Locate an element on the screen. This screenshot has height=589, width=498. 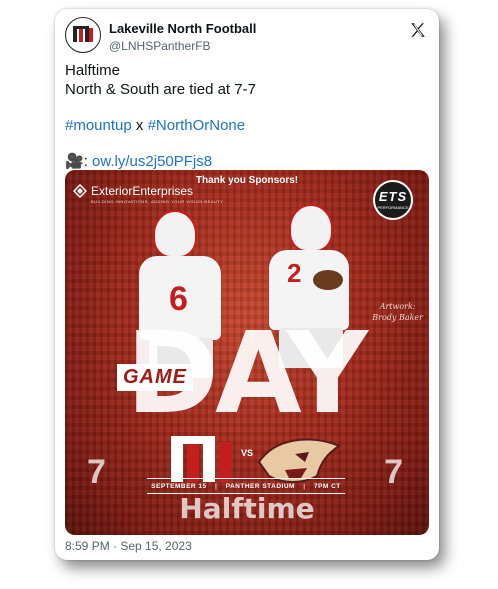
game-venue: PANTHER STADIUM is located at coordinates (260, 486).